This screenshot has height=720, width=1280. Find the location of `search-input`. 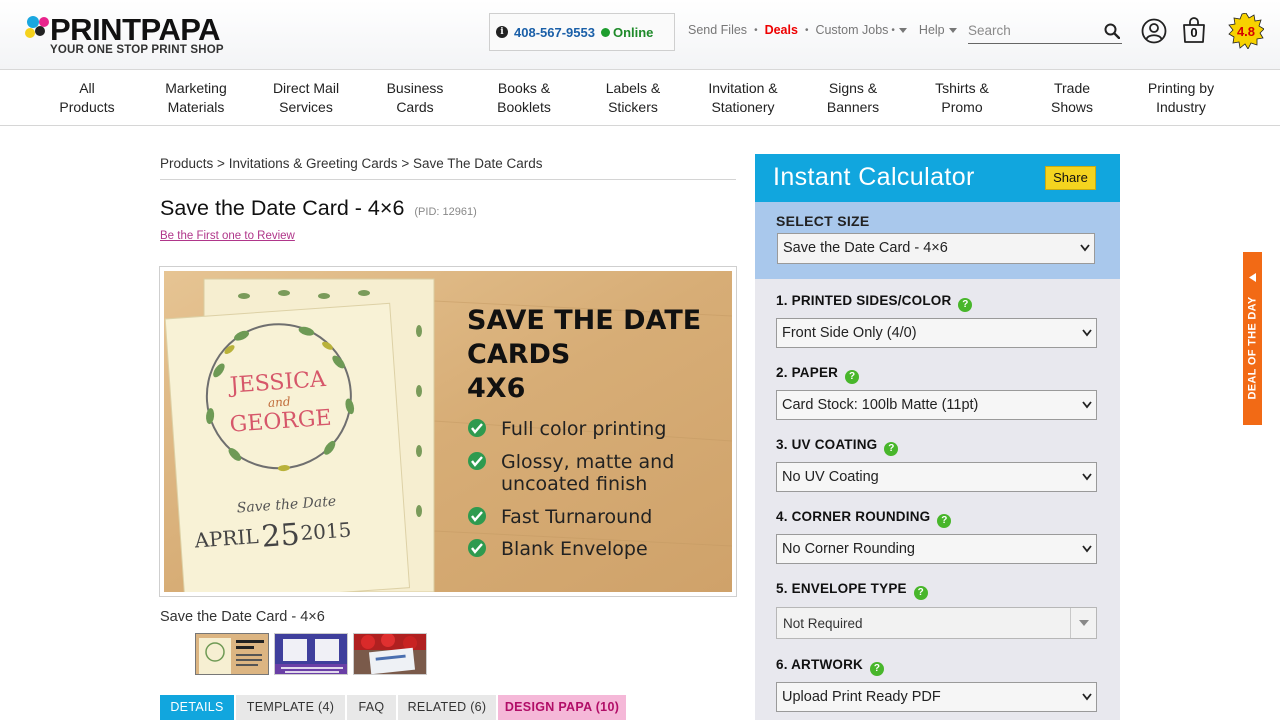

search-input is located at coordinates (1033, 30).